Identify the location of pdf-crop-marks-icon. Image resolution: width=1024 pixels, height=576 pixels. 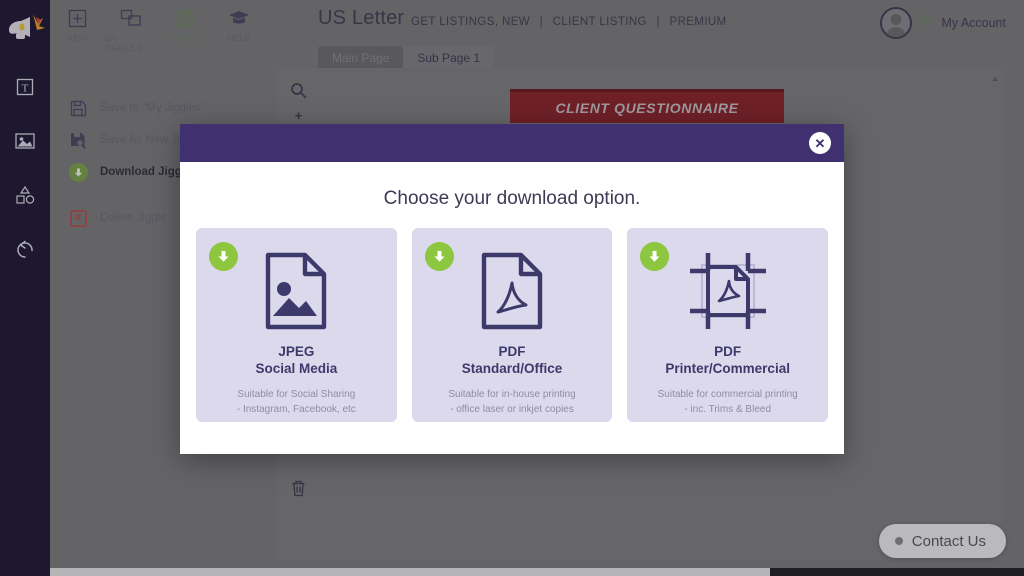
(728, 291).